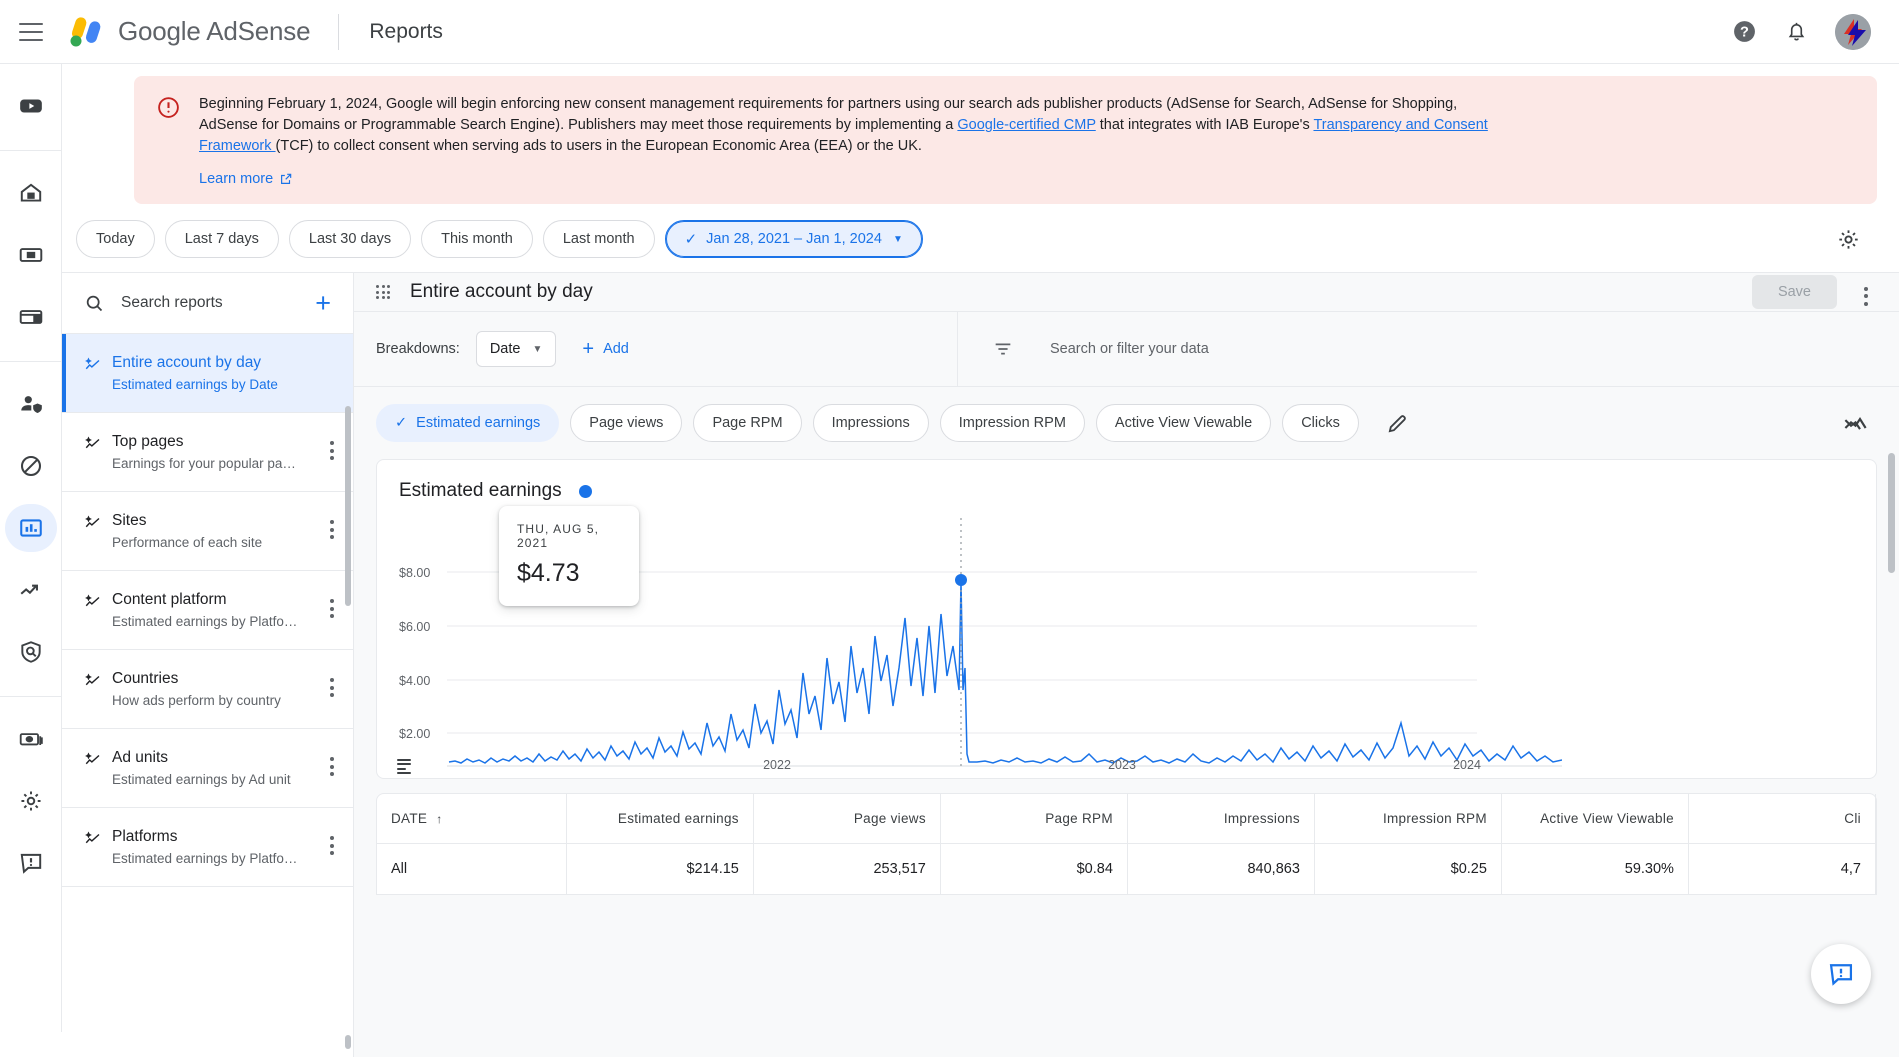 This screenshot has height=1057, width=1899. I want to click on sidebar-scrollbar, so click(348, 506).